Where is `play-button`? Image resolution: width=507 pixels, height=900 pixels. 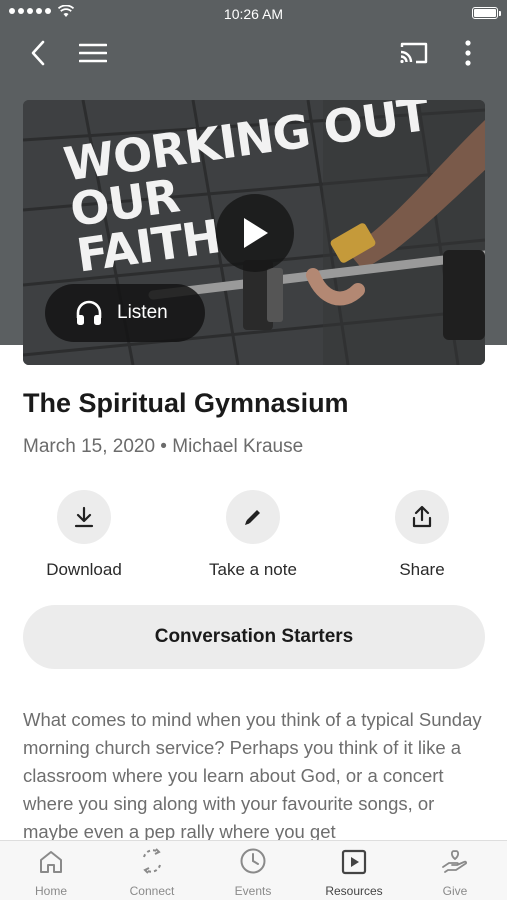
play-button is located at coordinates (255, 233).